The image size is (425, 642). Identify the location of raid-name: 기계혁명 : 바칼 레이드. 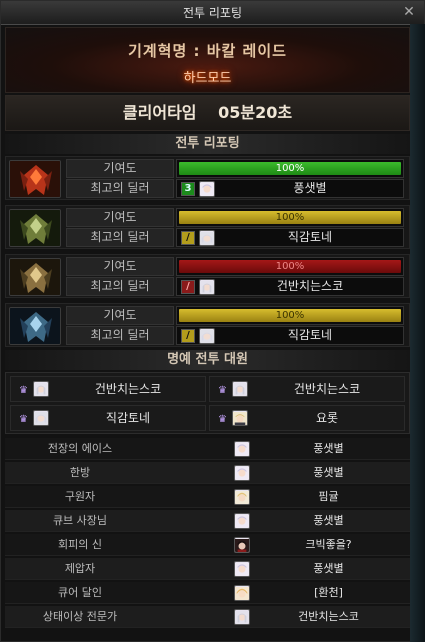
(207, 51).